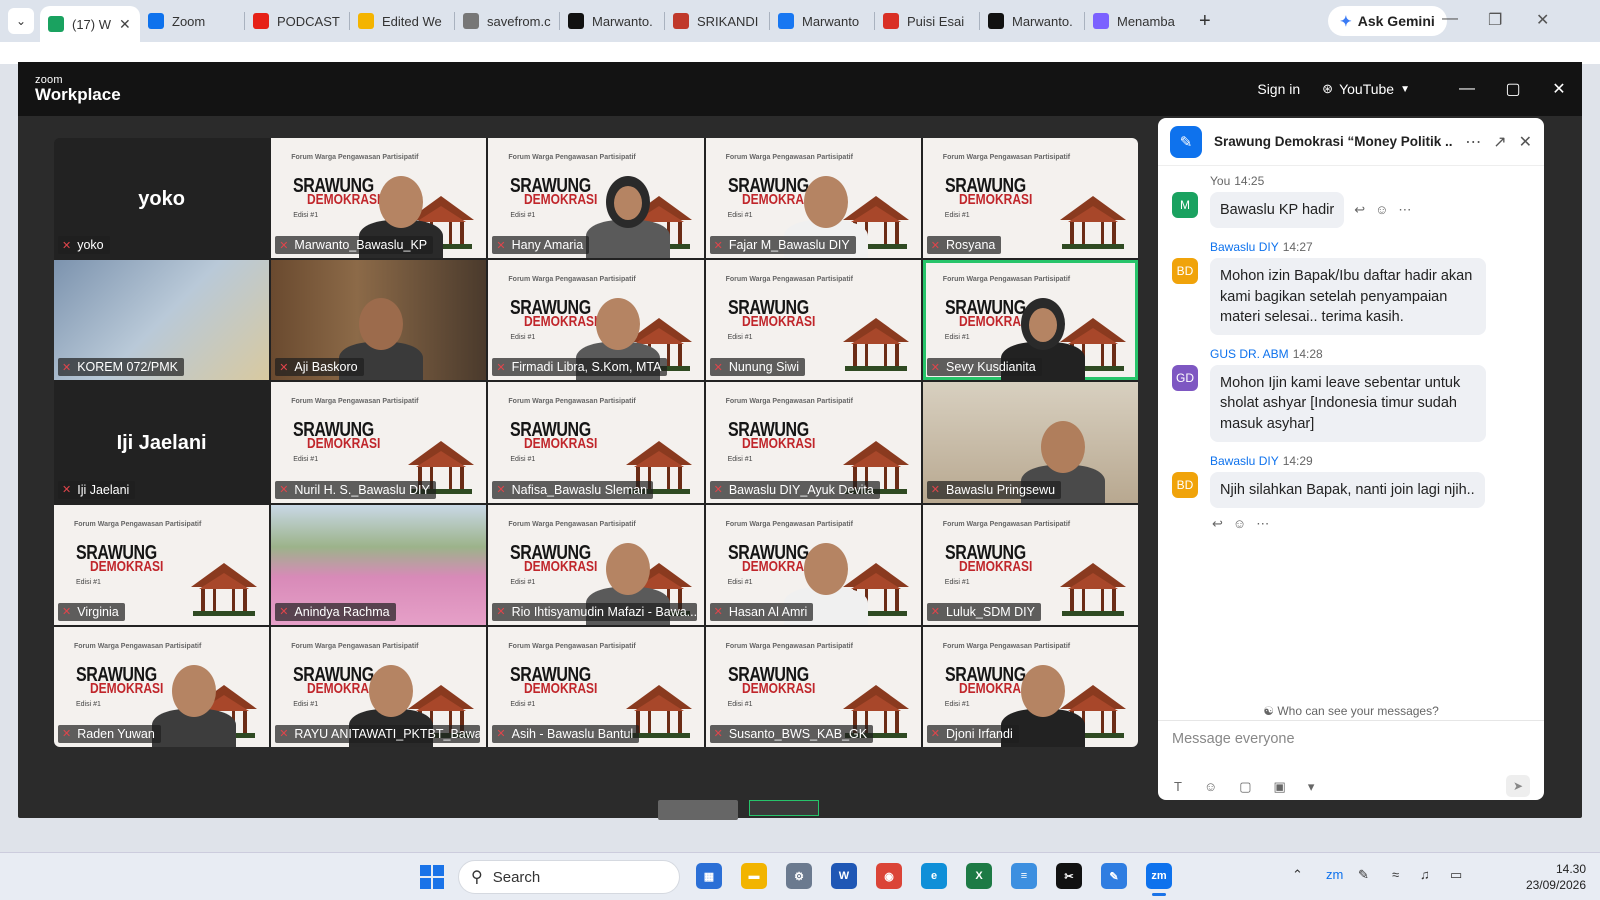 The image size is (1600, 900). Describe the element at coordinates (754, 876) in the screenshot. I see `file-explorer-icon: ▬` at that location.